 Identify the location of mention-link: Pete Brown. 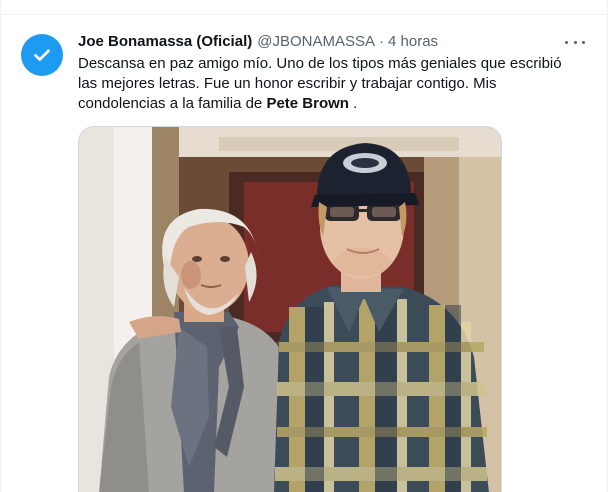
(307, 103).